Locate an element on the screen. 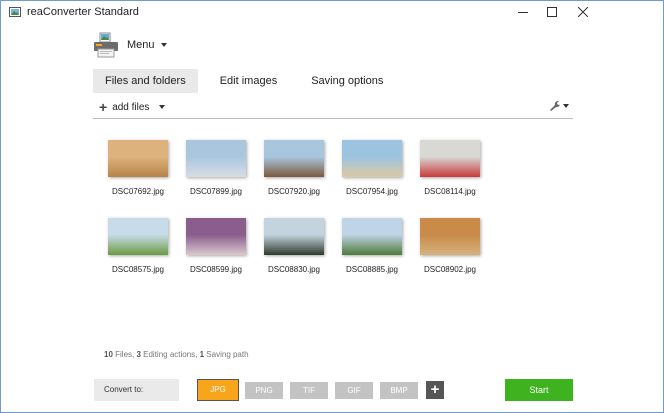 This screenshot has height=413, width=664. files-label: Files, is located at coordinates (124, 354).